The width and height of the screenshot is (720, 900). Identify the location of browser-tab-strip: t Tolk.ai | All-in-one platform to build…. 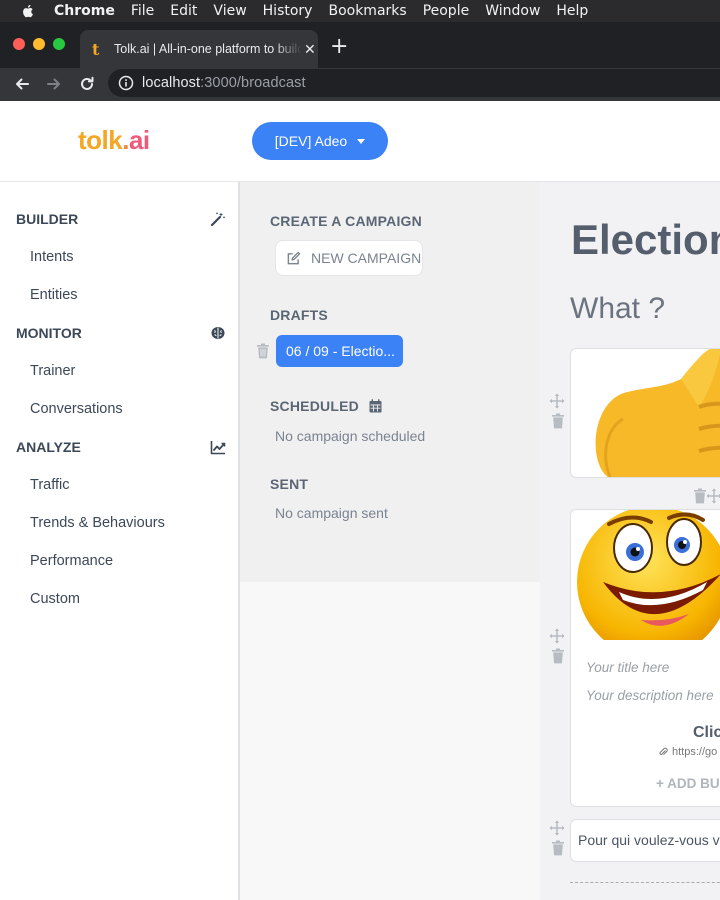
(360, 45).